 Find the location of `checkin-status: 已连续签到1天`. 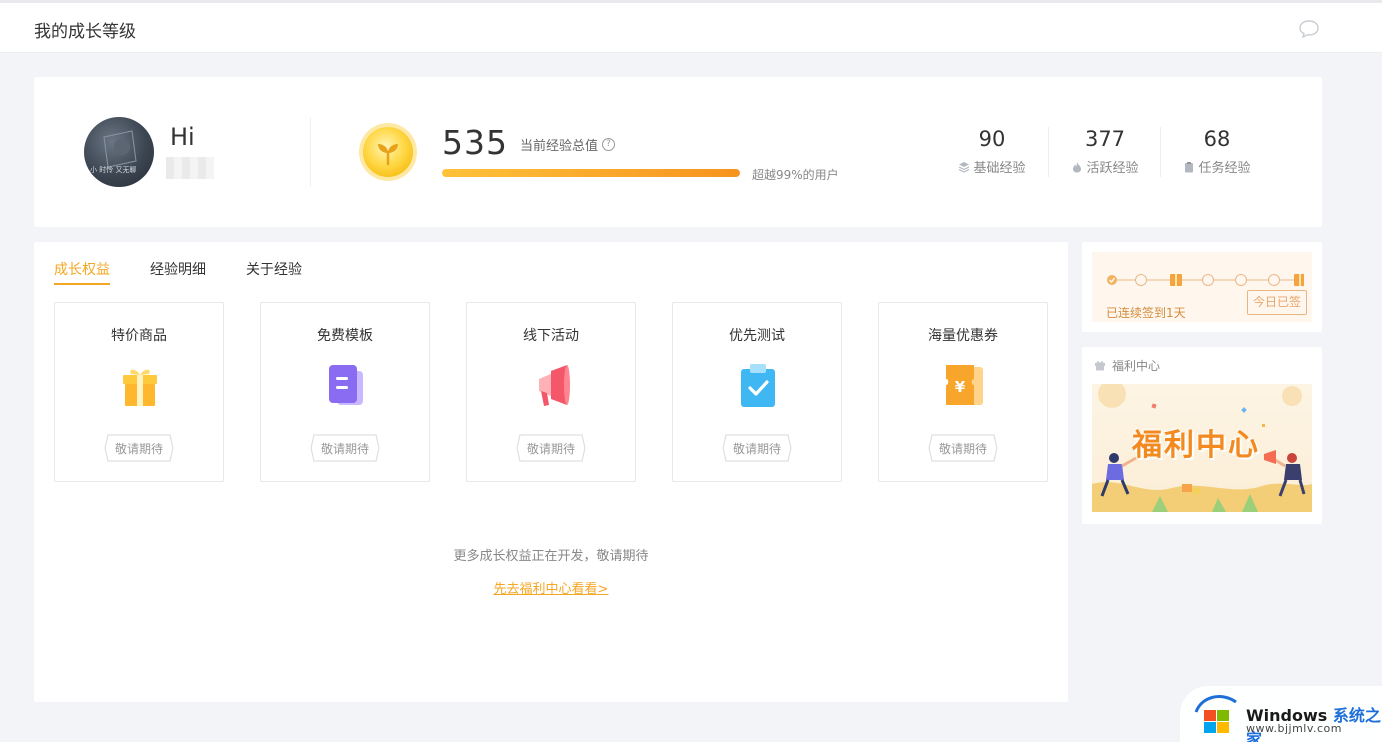

checkin-status: 已连续签到1天 is located at coordinates (1146, 313).